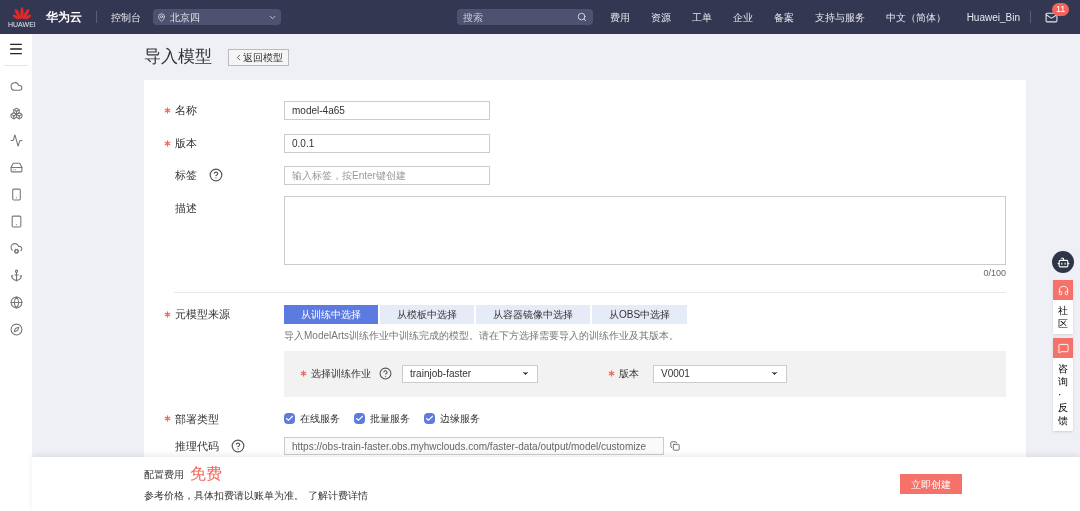  I want to click on field-label: 元模型来源, so click(202, 314).